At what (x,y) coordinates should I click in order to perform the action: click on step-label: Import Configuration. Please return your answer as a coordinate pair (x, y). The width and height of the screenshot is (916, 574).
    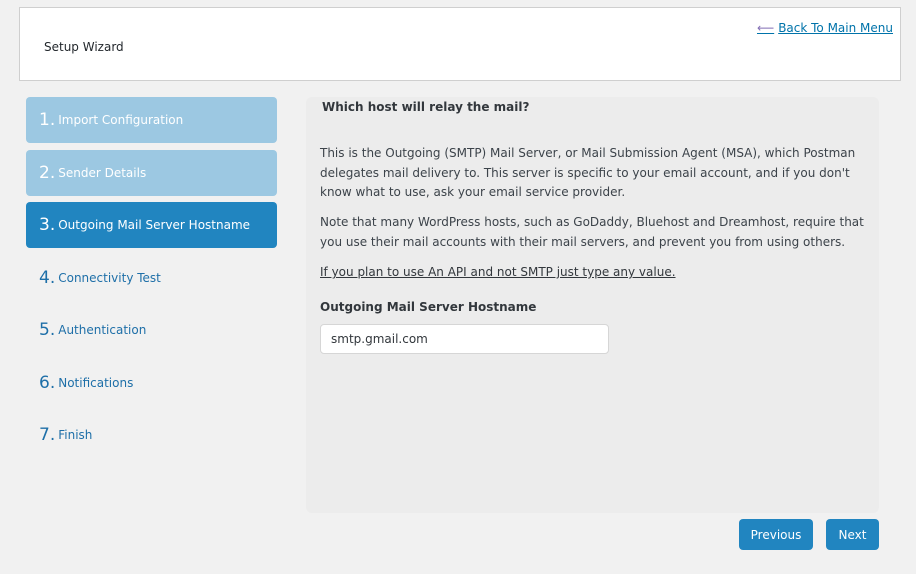
    Looking at the image, I should click on (121, 120).